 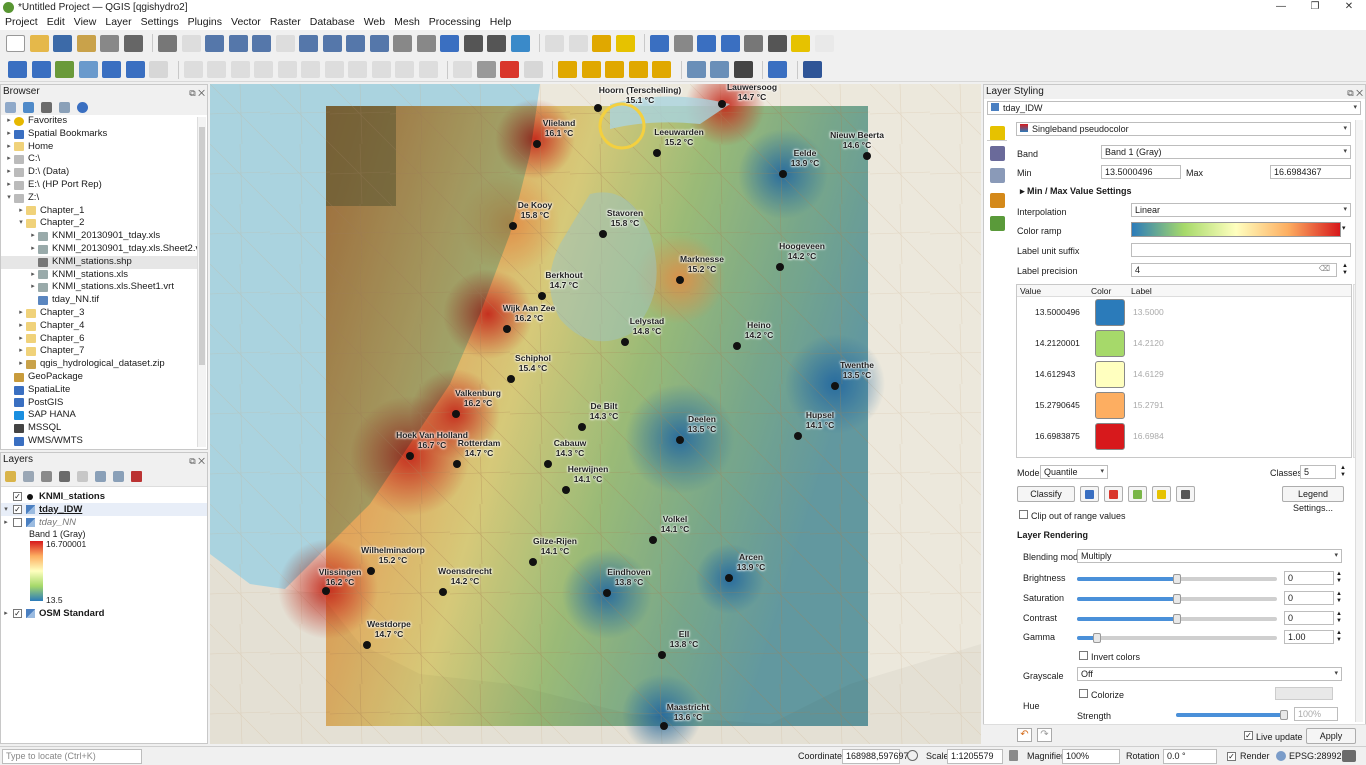 What do you see at coordinates (72, 756) in the screenshot?
I see `locator-search-input: Type to locate (Ctrl+K)` at bounding box center [72, 756].